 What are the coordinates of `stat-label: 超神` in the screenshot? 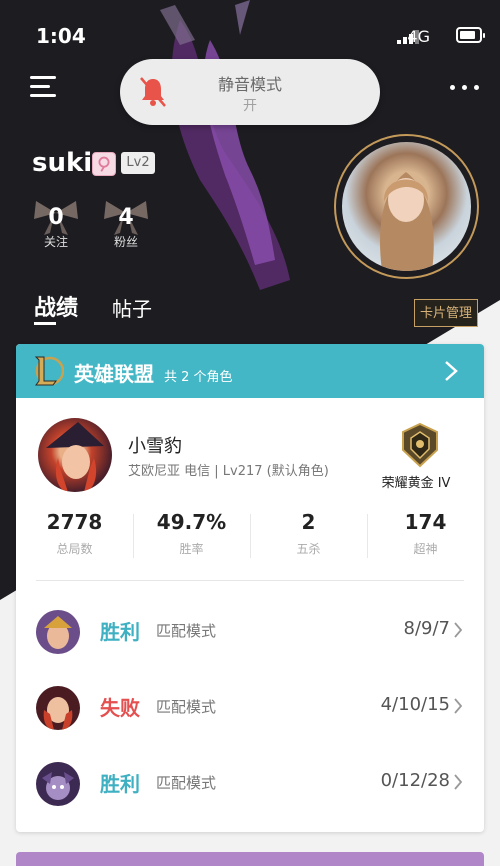 It's located at (425, 549).